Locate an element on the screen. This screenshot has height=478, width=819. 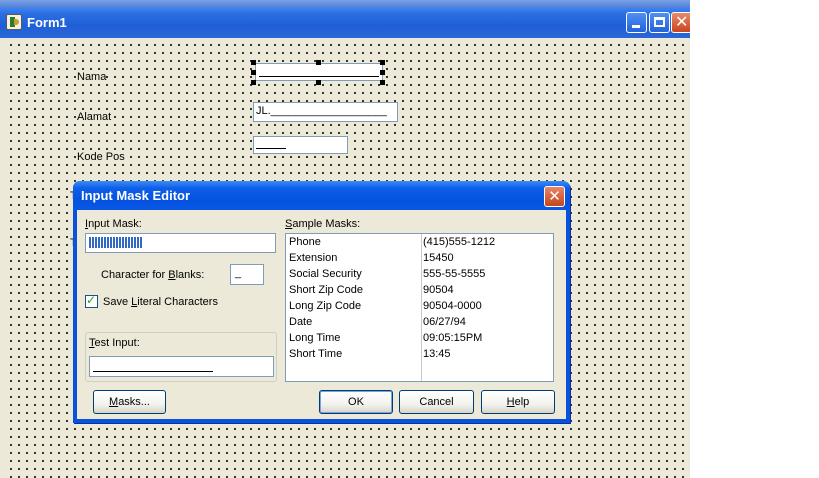
list-item: Extension 15450 is located at coordinates (419, 258).